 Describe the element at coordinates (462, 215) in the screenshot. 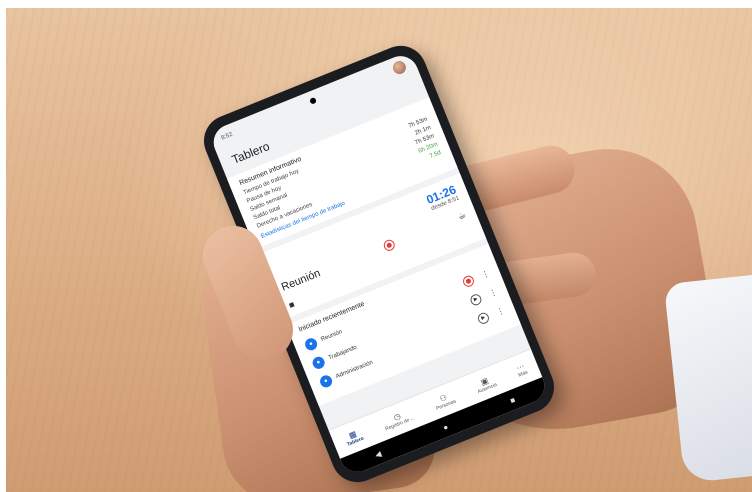

I see `coffee-icon: ☕` at that location.